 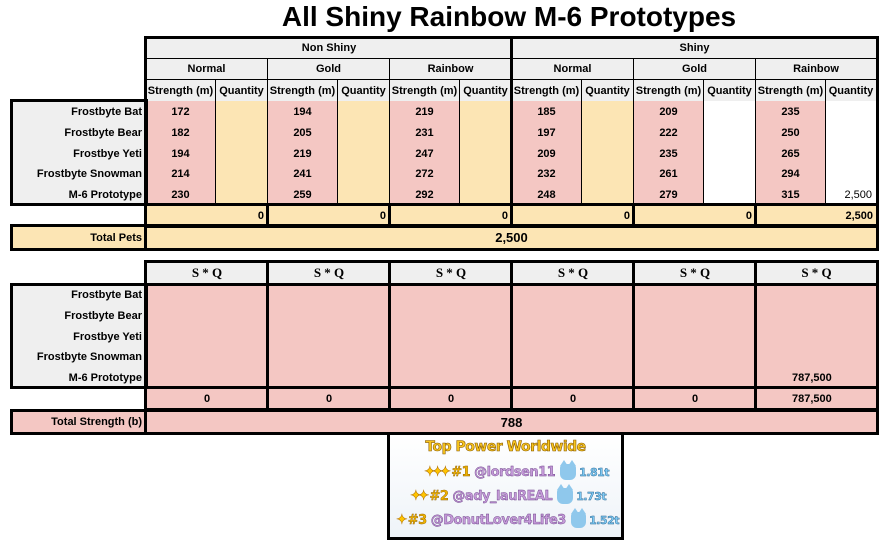 I want to click on variant-header: Rainbow, so click(x=451, y=69).